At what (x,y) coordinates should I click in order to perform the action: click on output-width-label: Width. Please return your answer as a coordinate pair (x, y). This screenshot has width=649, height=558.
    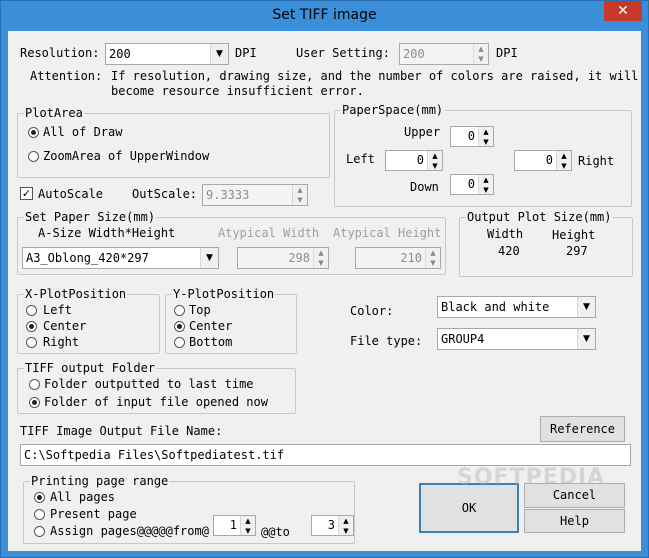
    Looking at the image, I should click on (505, 234).